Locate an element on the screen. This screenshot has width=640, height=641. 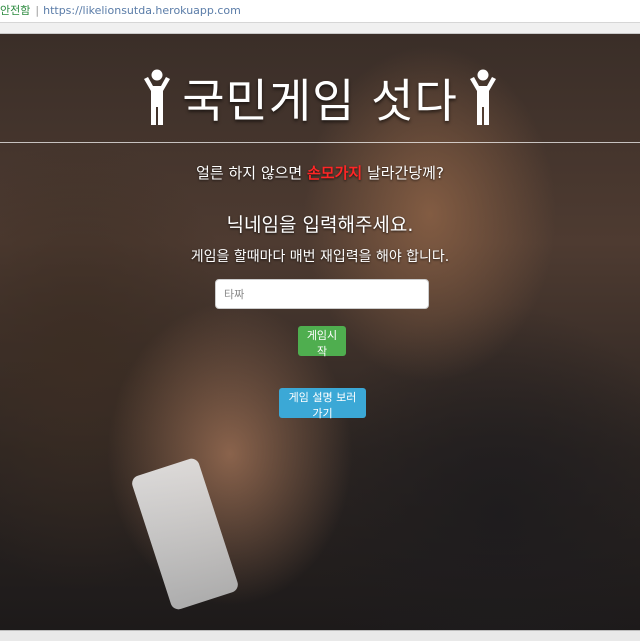
browser-address-bar: 안전함 | https://likelionsutda.herokuapp.com is located at coordinates (320, 11).